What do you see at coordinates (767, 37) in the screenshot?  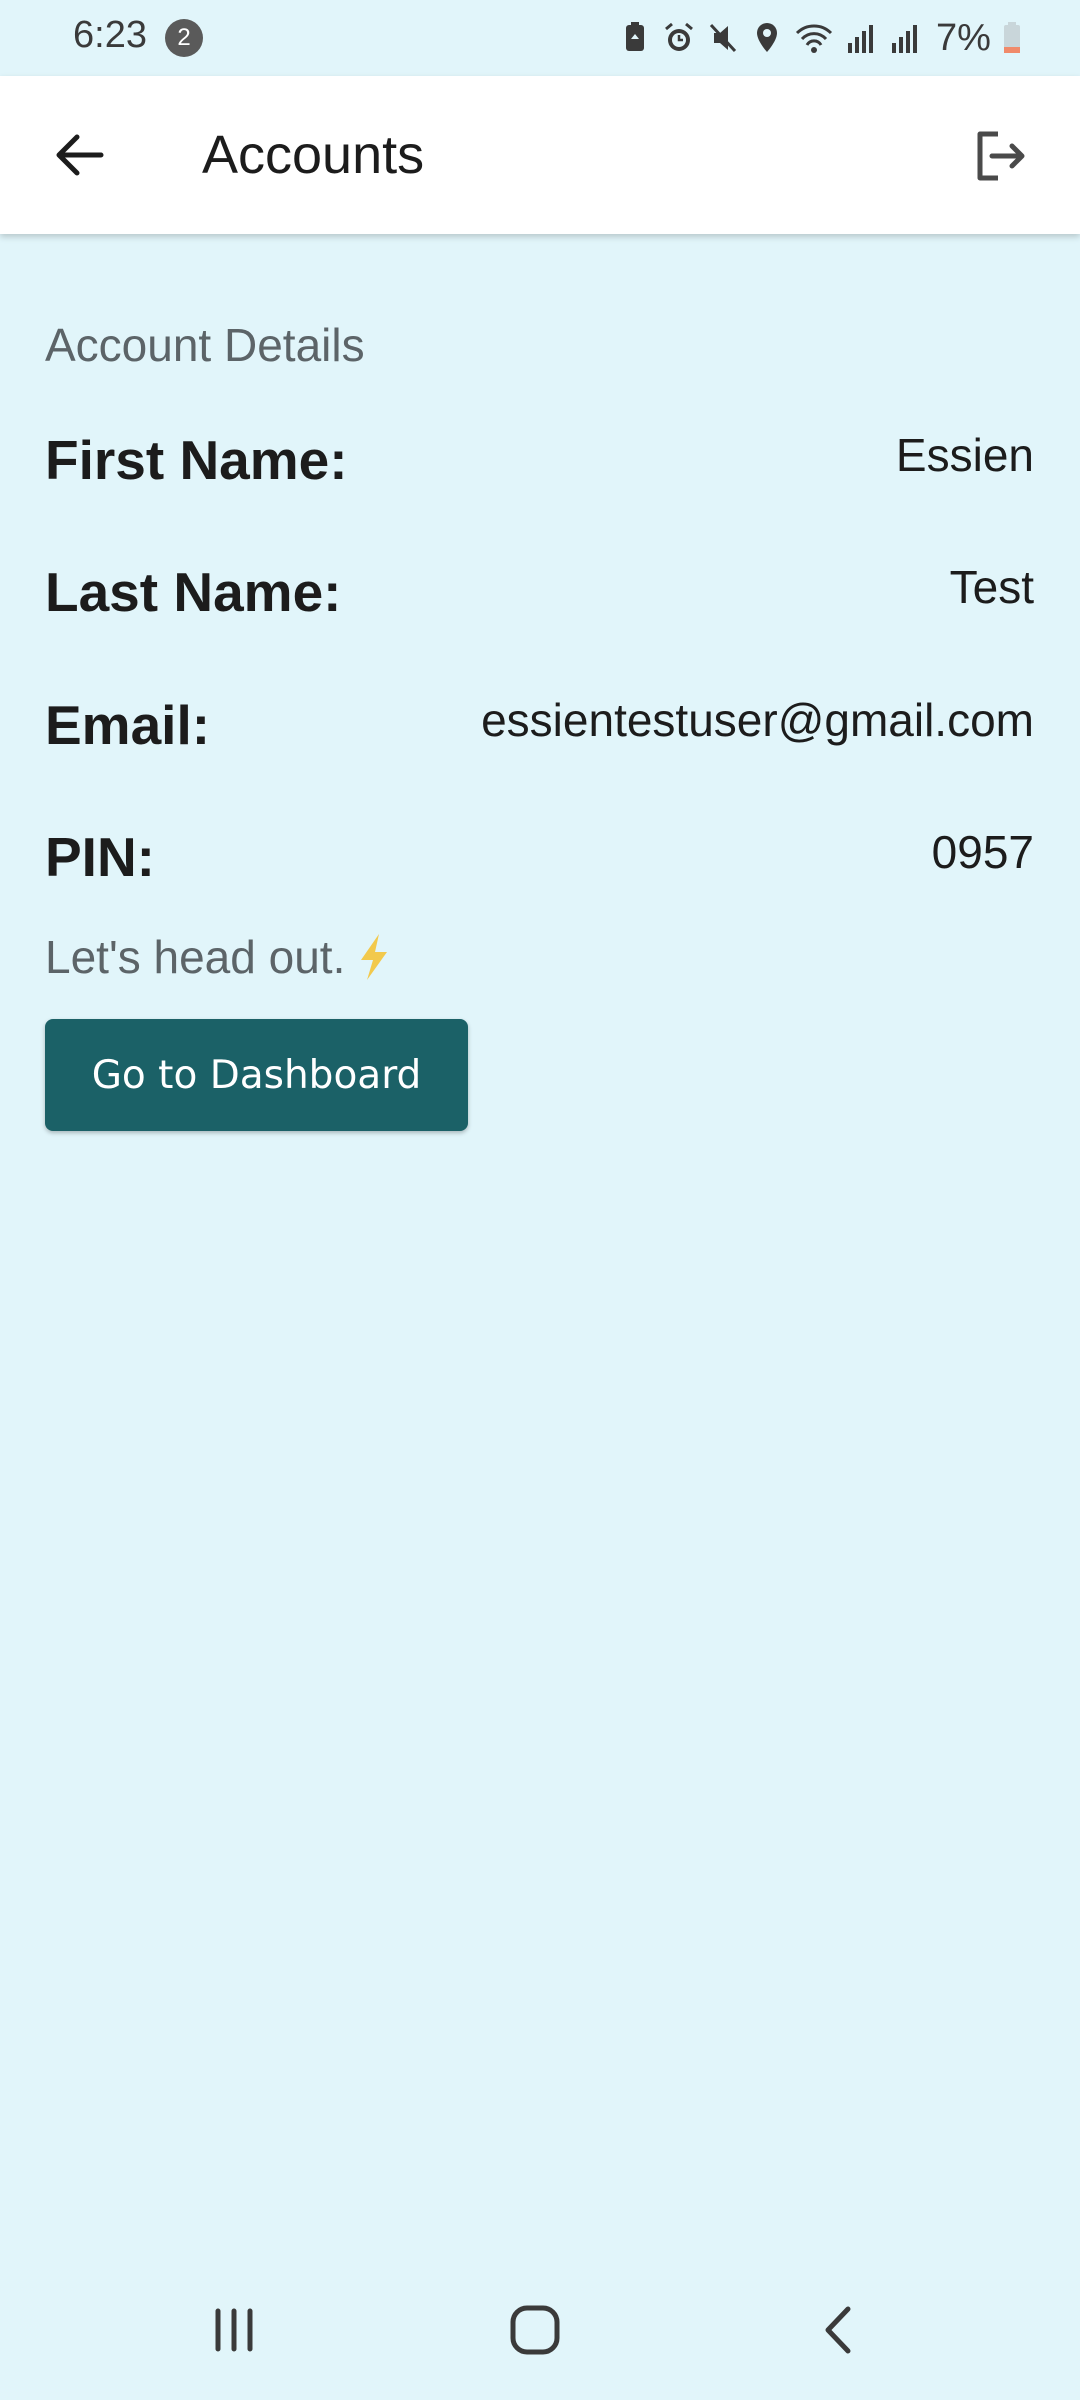 I see `location-icon` at bounding box center [767, 37].